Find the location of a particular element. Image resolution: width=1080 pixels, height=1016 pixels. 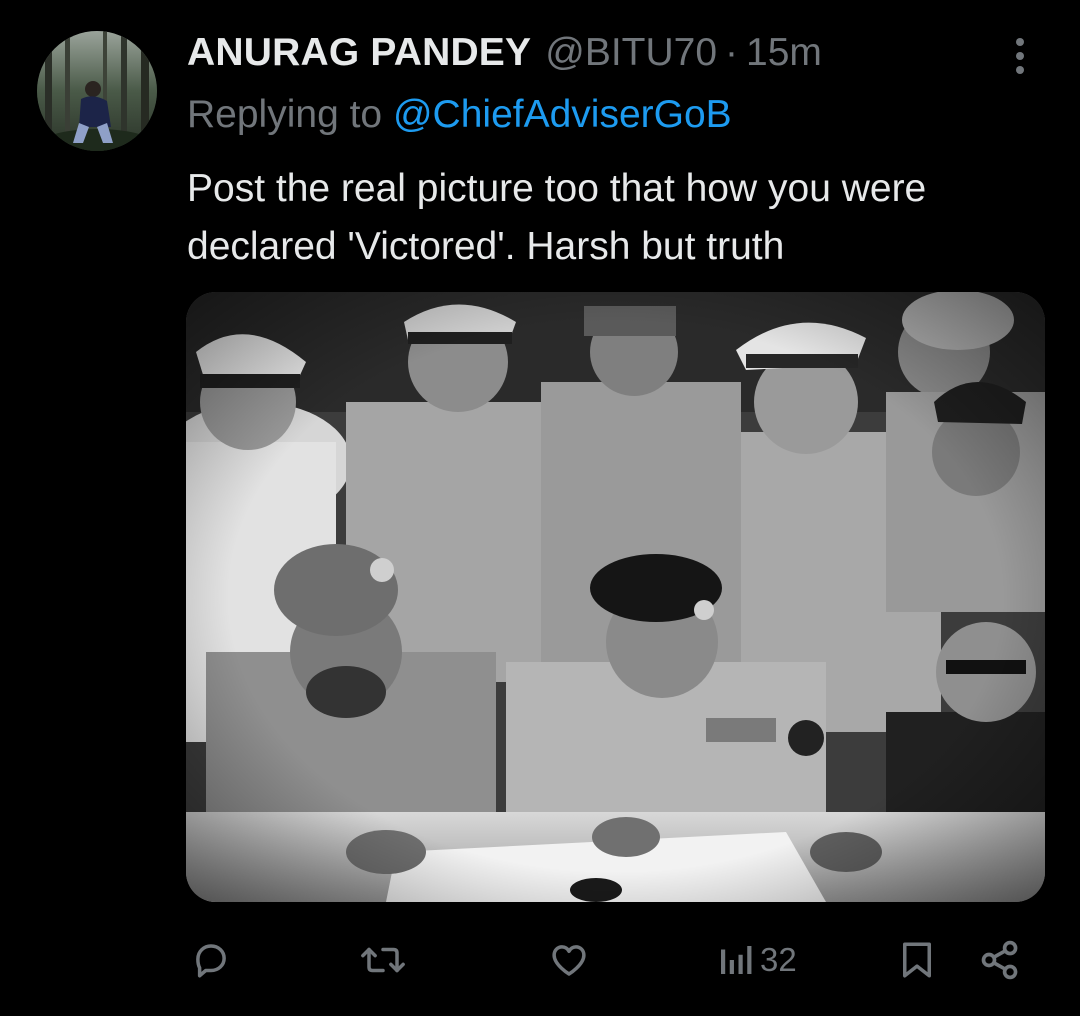

share-button is located at coordinates (1000, 960).